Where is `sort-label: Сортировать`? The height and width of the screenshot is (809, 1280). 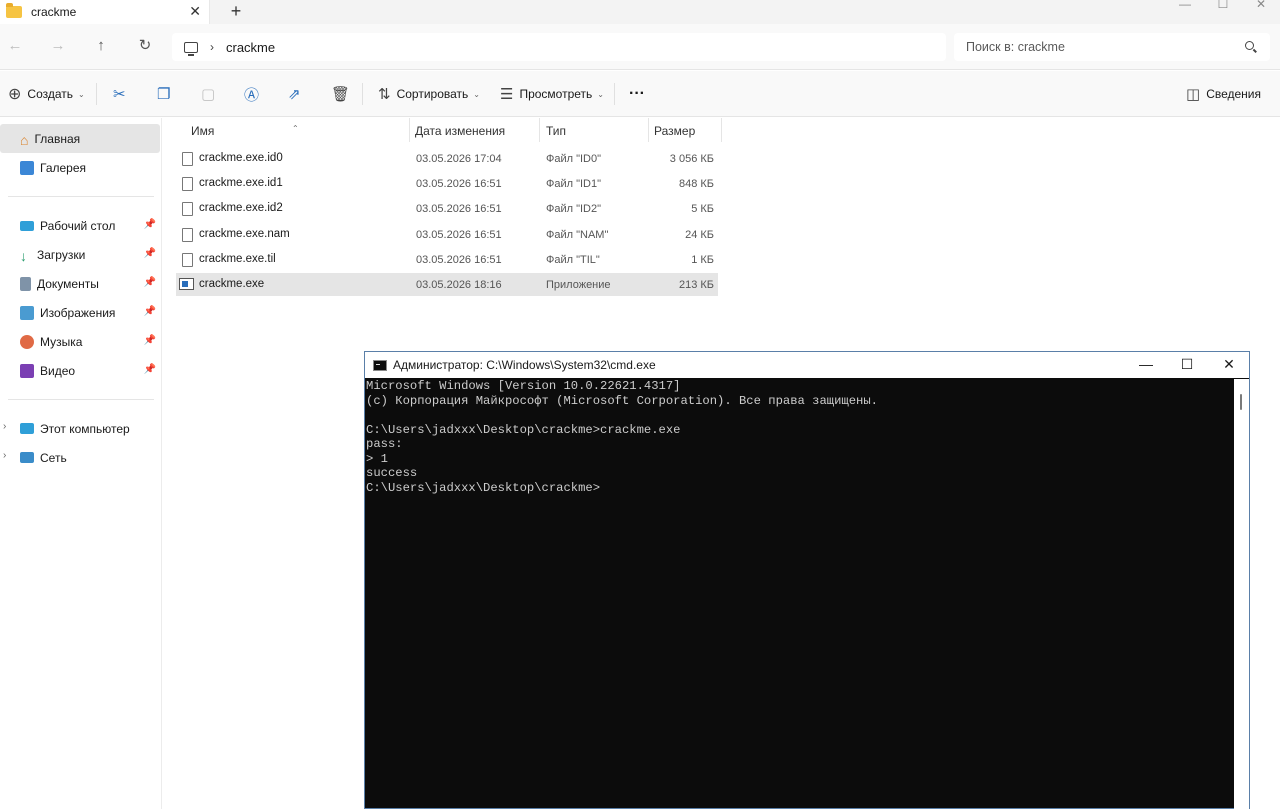
sort-label: Сортировать is located at coordinates (432, 94).